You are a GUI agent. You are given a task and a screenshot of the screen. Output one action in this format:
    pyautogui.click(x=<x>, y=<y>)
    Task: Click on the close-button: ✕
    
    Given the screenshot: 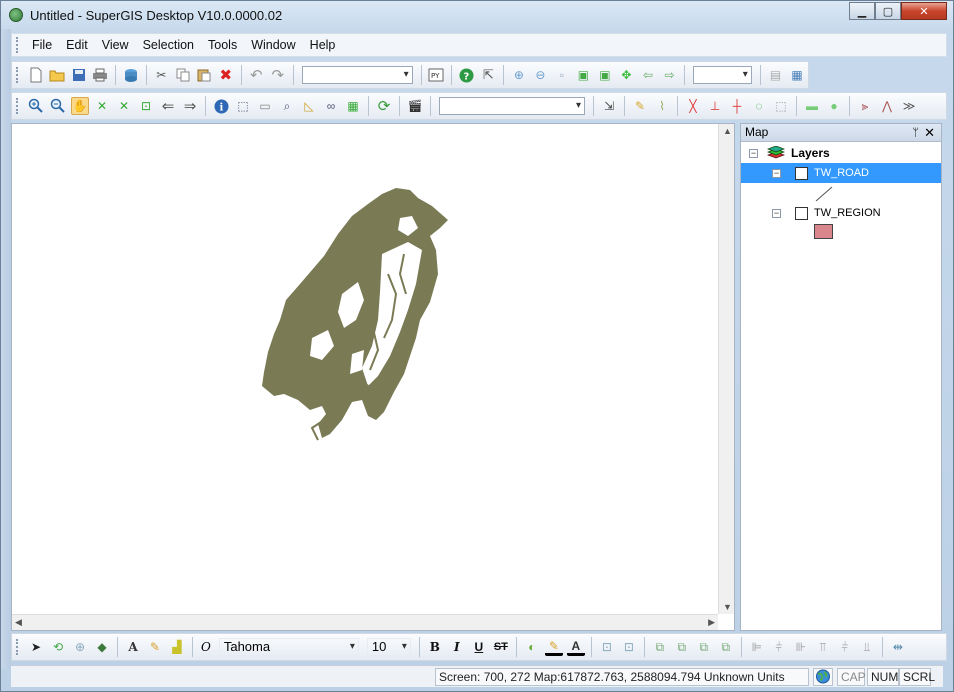 What is the action you would take?
    pyautogui.click(x=924, y=11)
    